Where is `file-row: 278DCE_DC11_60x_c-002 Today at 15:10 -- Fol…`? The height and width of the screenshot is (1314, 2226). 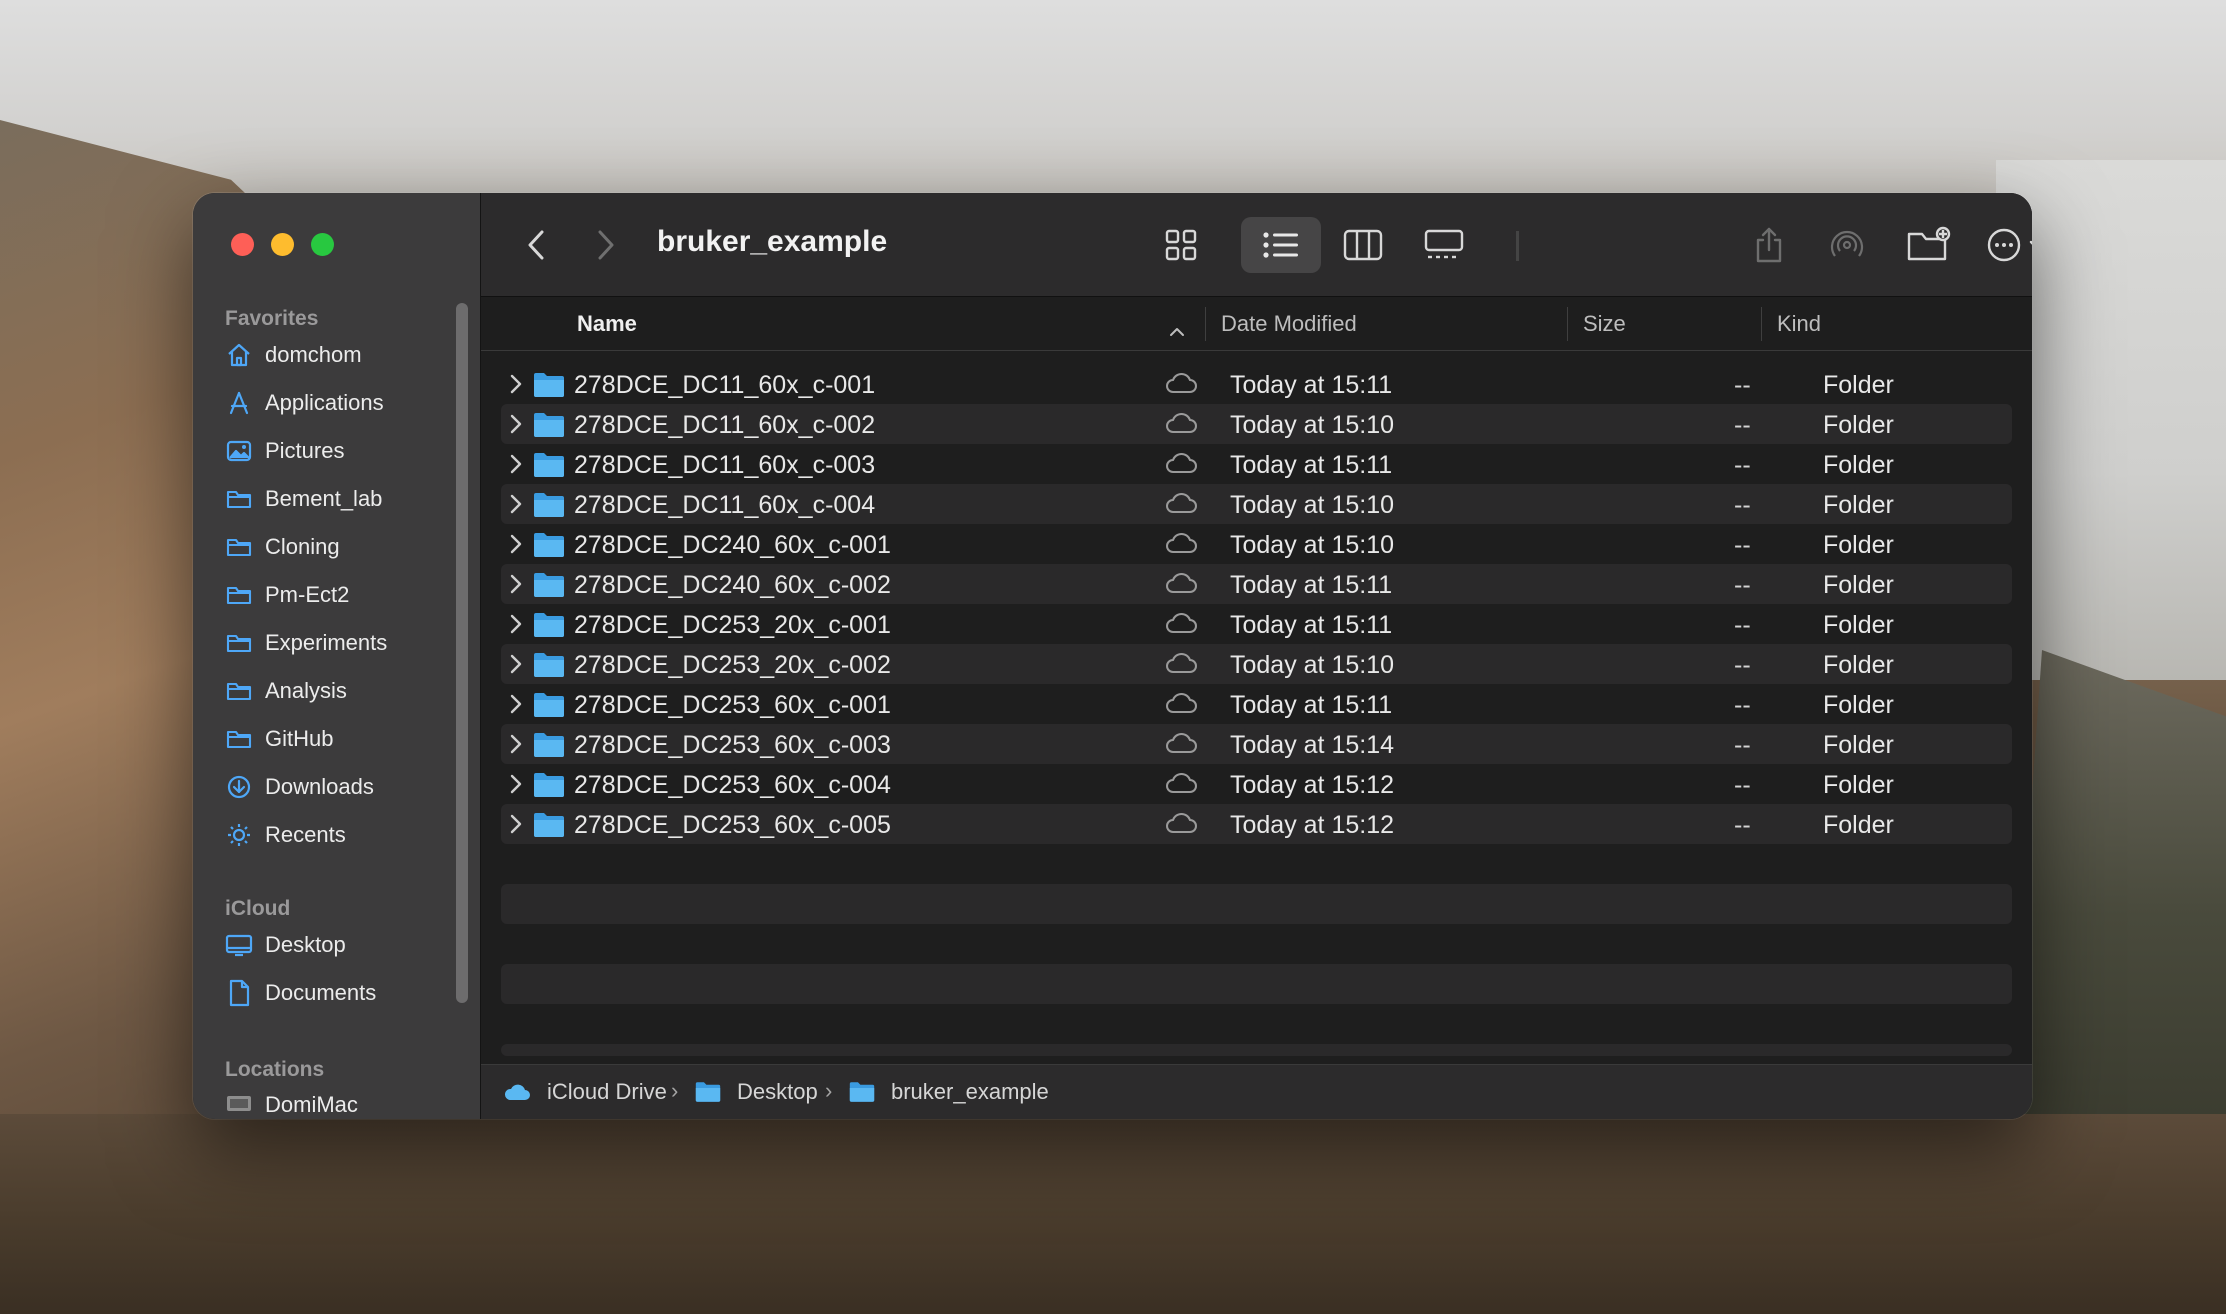
file-row: 278DCE_DC11_60x_c-002 Today at 15:10 -- Fol… is located at coordinates (1256, 424).